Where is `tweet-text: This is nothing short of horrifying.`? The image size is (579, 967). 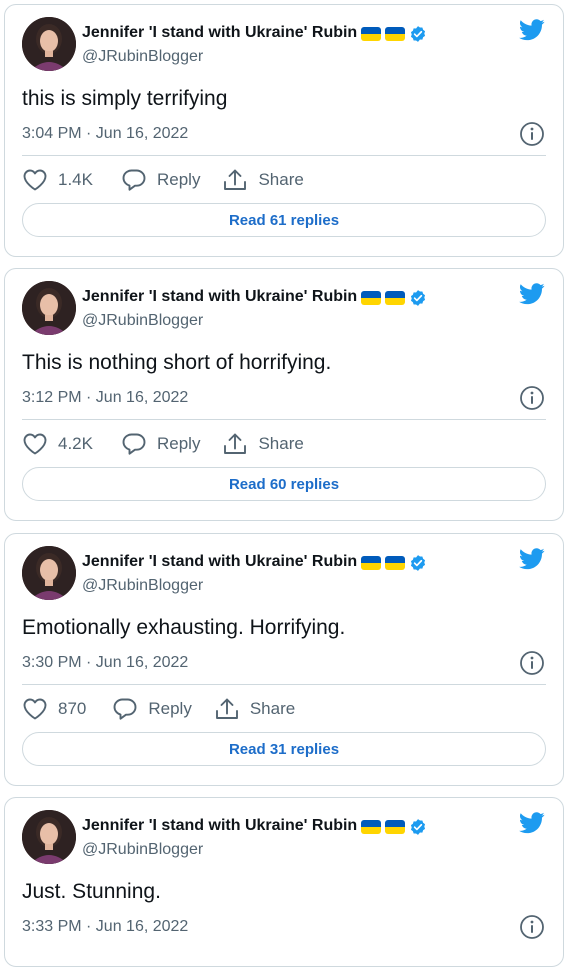 tweet-text: This is nothing short of horrifying. is located at coordinates (177, 362).